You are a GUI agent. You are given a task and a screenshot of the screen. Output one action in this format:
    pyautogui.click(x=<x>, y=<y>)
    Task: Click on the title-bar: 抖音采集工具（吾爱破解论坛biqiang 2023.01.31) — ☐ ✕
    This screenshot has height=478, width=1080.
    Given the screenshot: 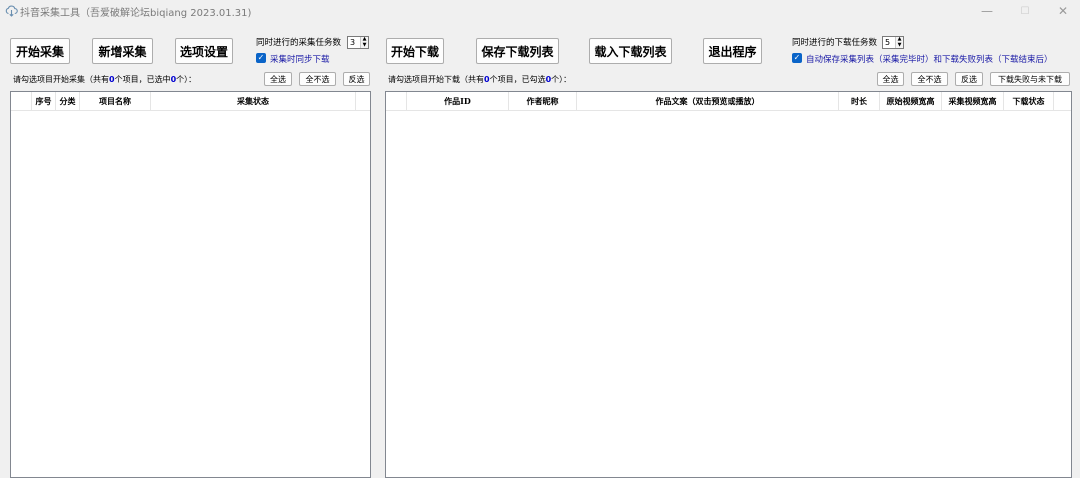 What is the action you would take?
    pyautogui.click(x=540, y=11)
    